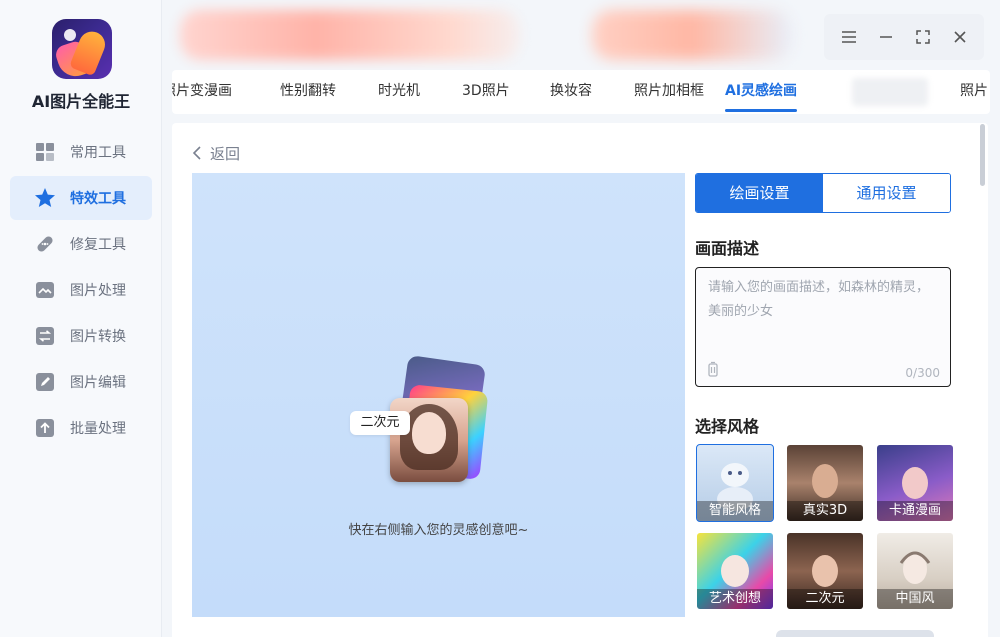 This screenshot has width=1000, height=637. What do you see at coordinates (45, 152) in the screenshot?
I see `grid-icon` at bounding box center [45, 152].